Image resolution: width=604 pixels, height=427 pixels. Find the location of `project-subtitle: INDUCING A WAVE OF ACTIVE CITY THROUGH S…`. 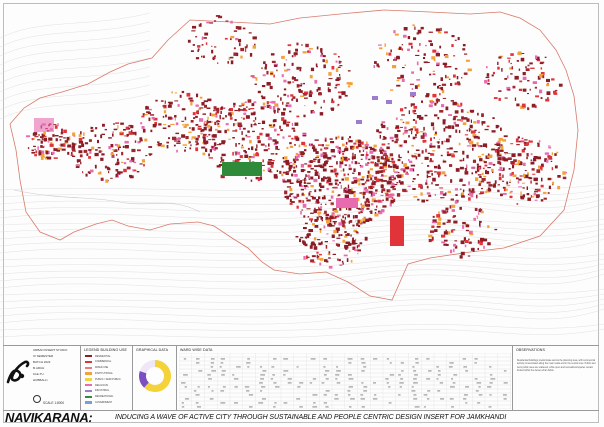

project-subtitle: INDUCING A WAVE OF ACTIVE CITY THROUGH S… is located at coordinates (311, 417).